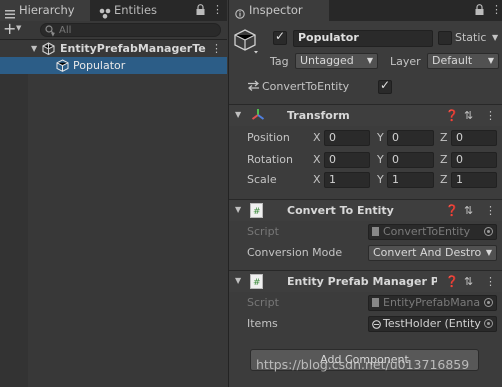  What do you see at coordinates (340, 210) in the screenshot?
I see `convert-to-entity-title: Convert To Entity` at bounding box center [340, 210].